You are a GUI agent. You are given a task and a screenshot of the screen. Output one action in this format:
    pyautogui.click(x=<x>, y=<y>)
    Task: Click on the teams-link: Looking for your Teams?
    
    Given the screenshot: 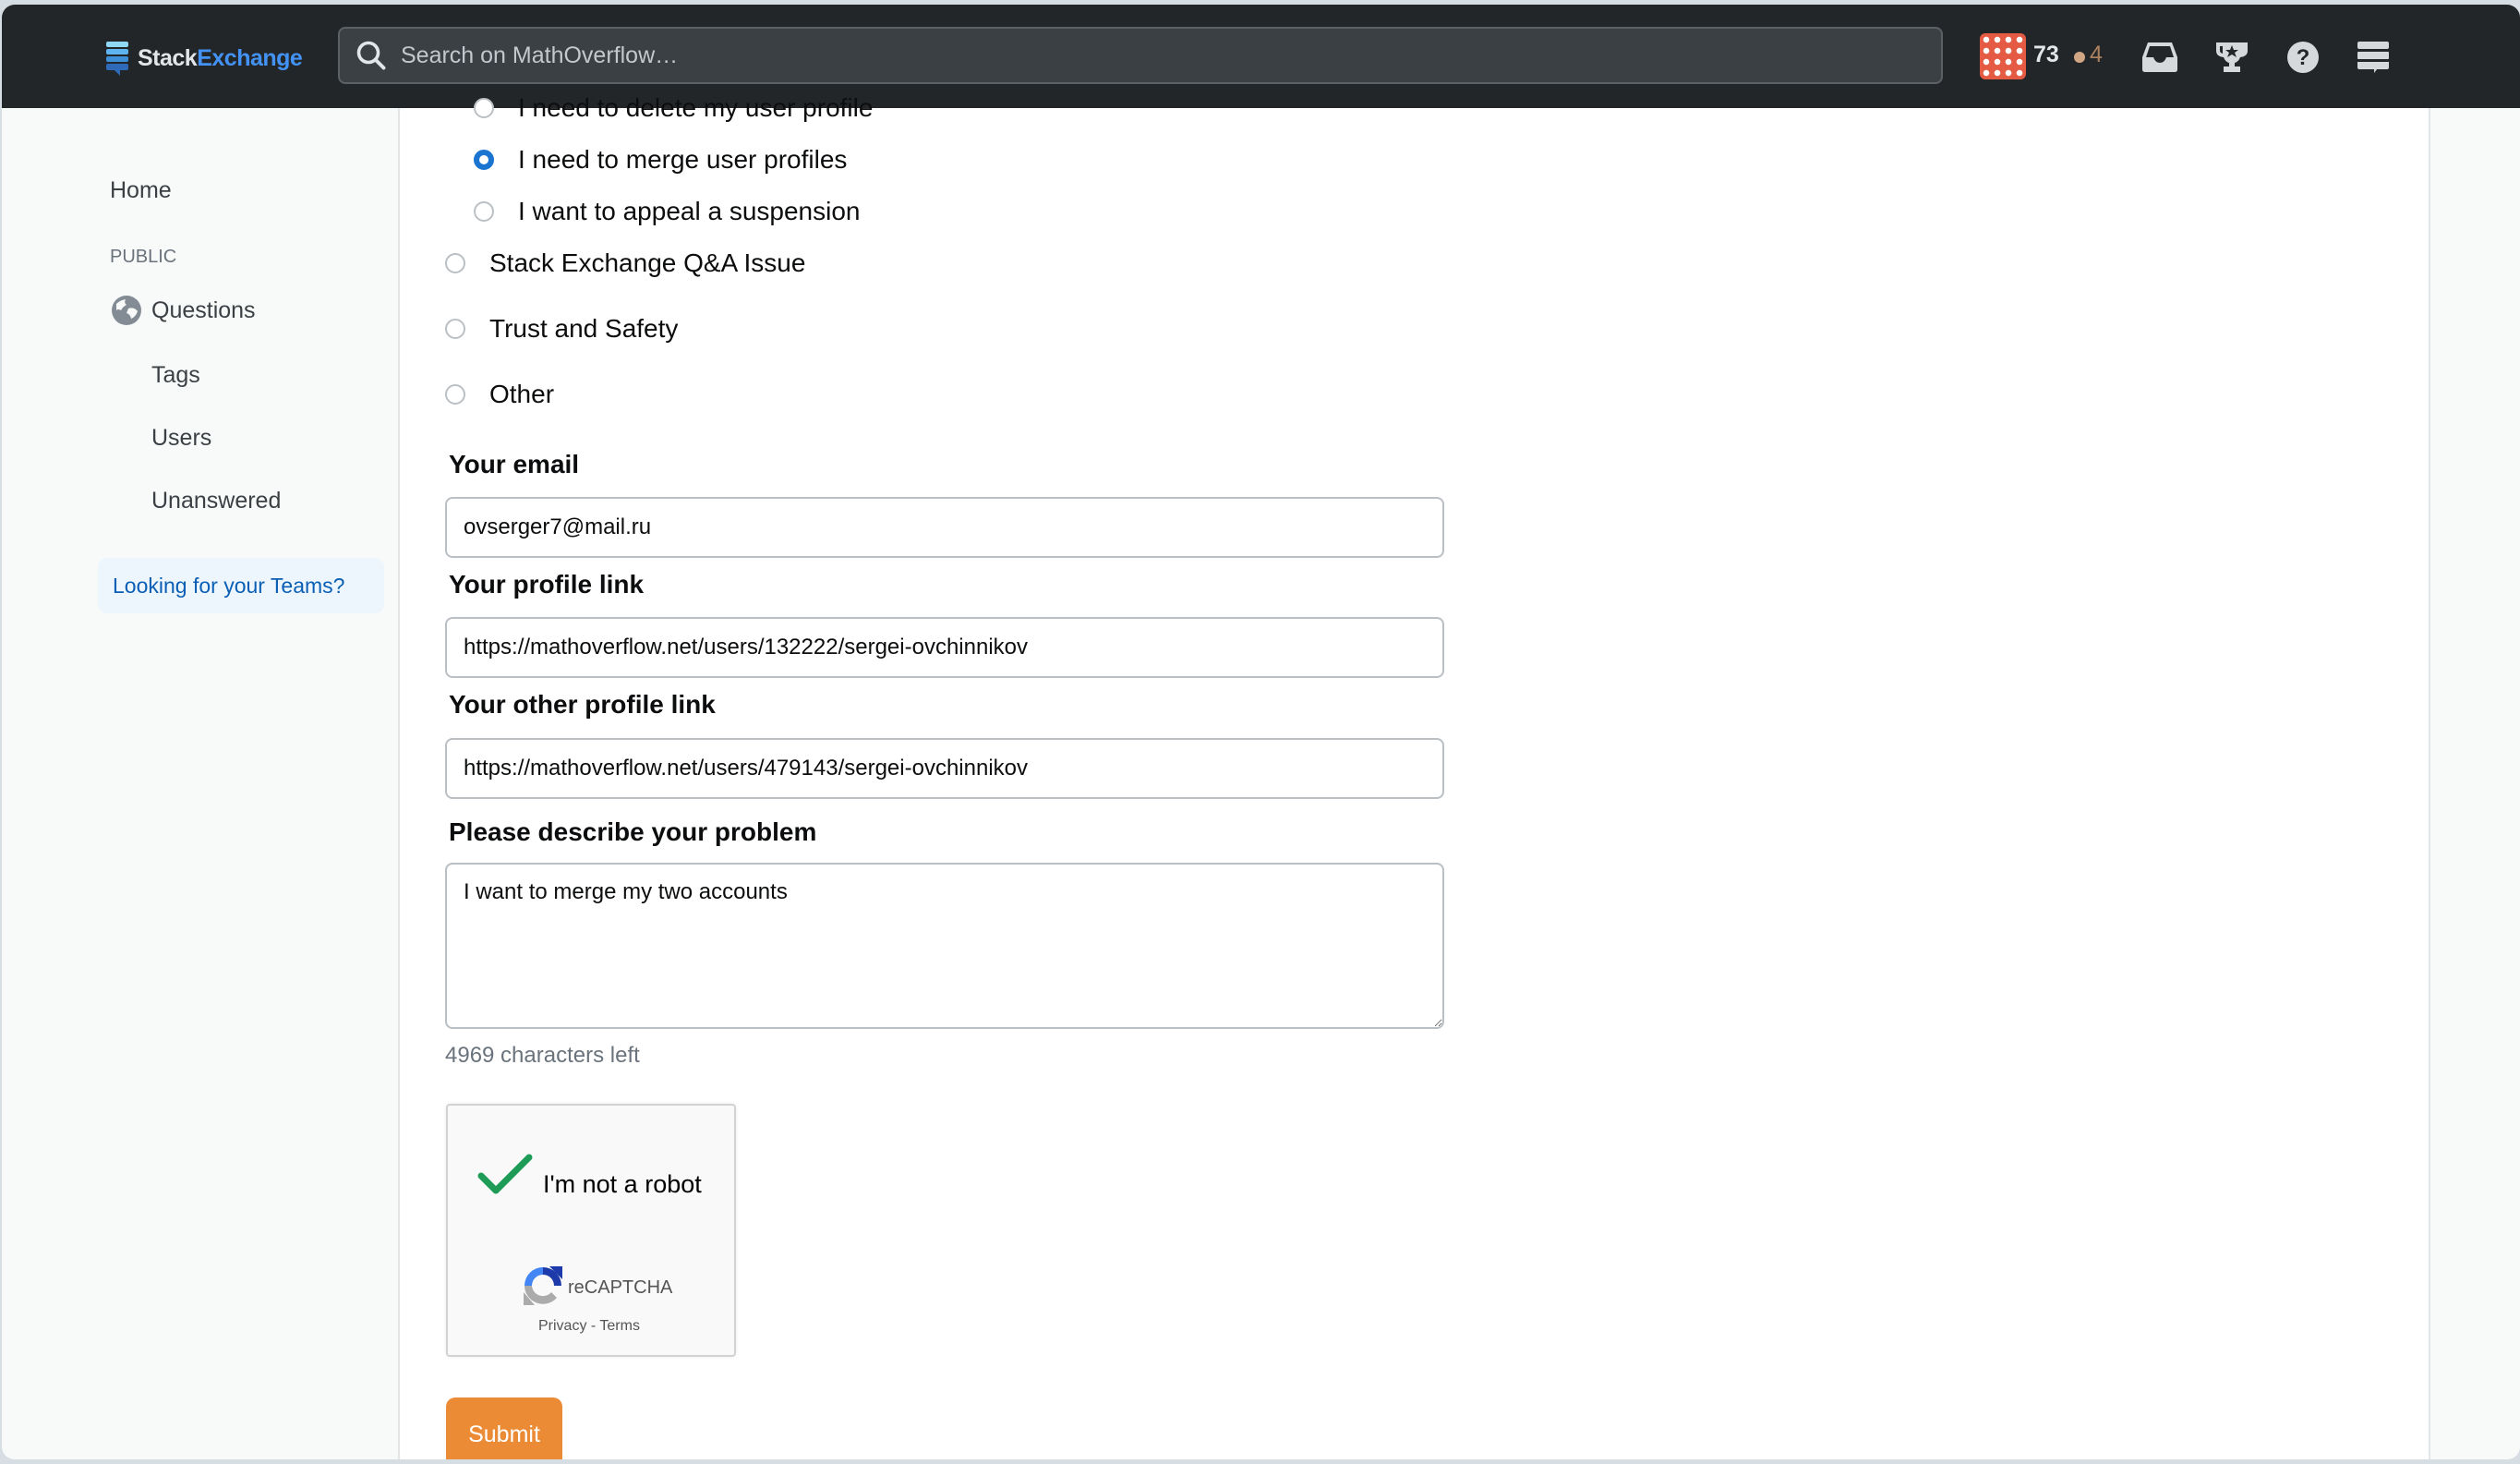 What is the action you would take?
    pyautogui.click(x=241, y=585)
    